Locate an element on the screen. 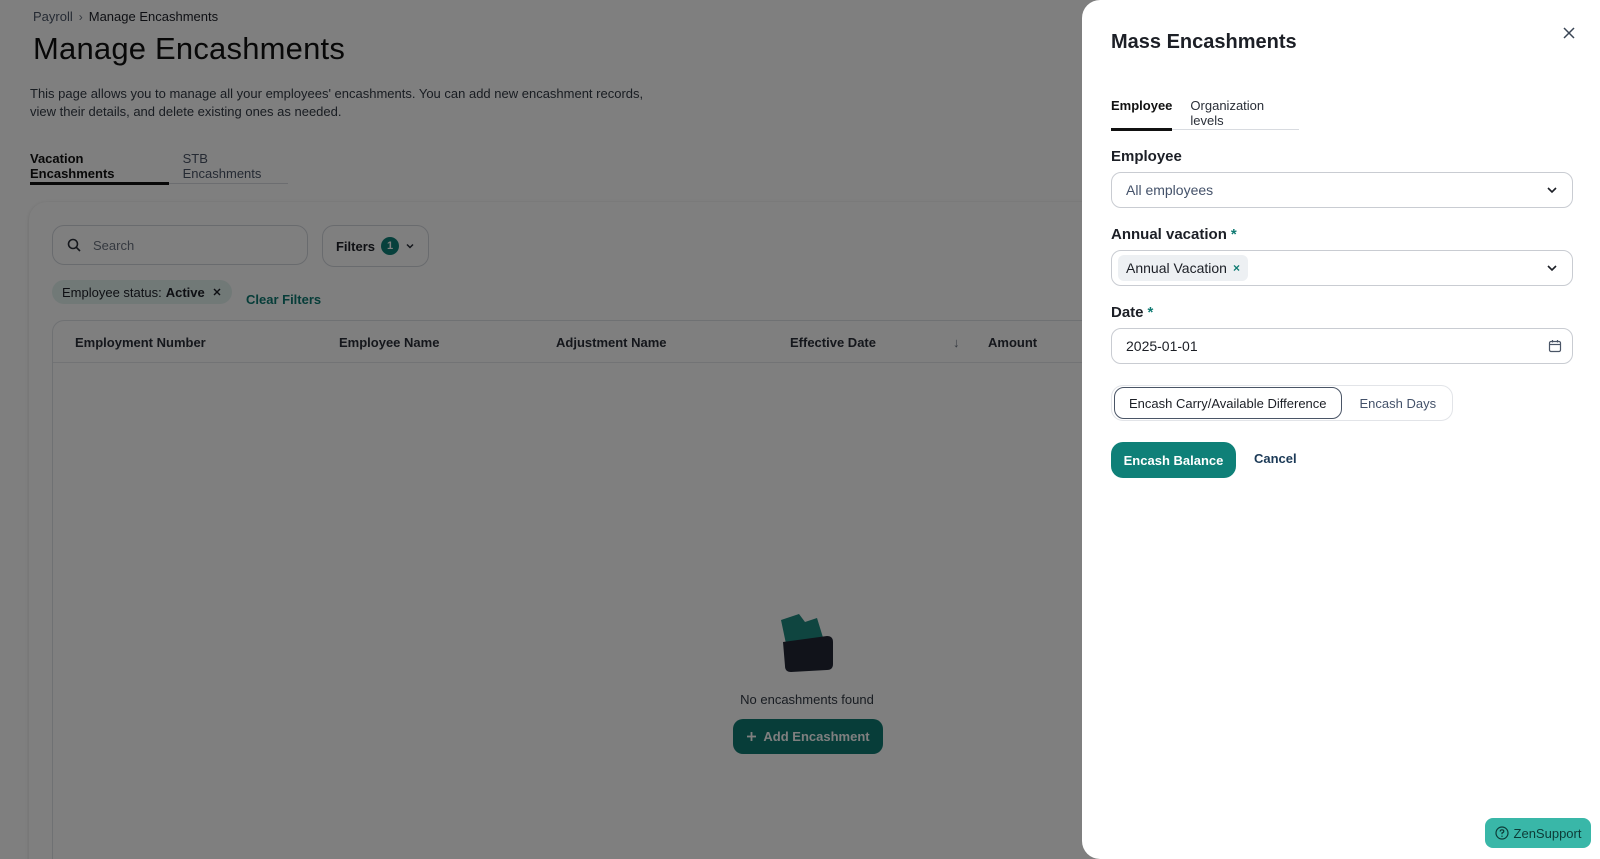 The width and height of the screenshot is (1600, 859). option-encash-days: Encash Days is located at coordinates (1398, 403).